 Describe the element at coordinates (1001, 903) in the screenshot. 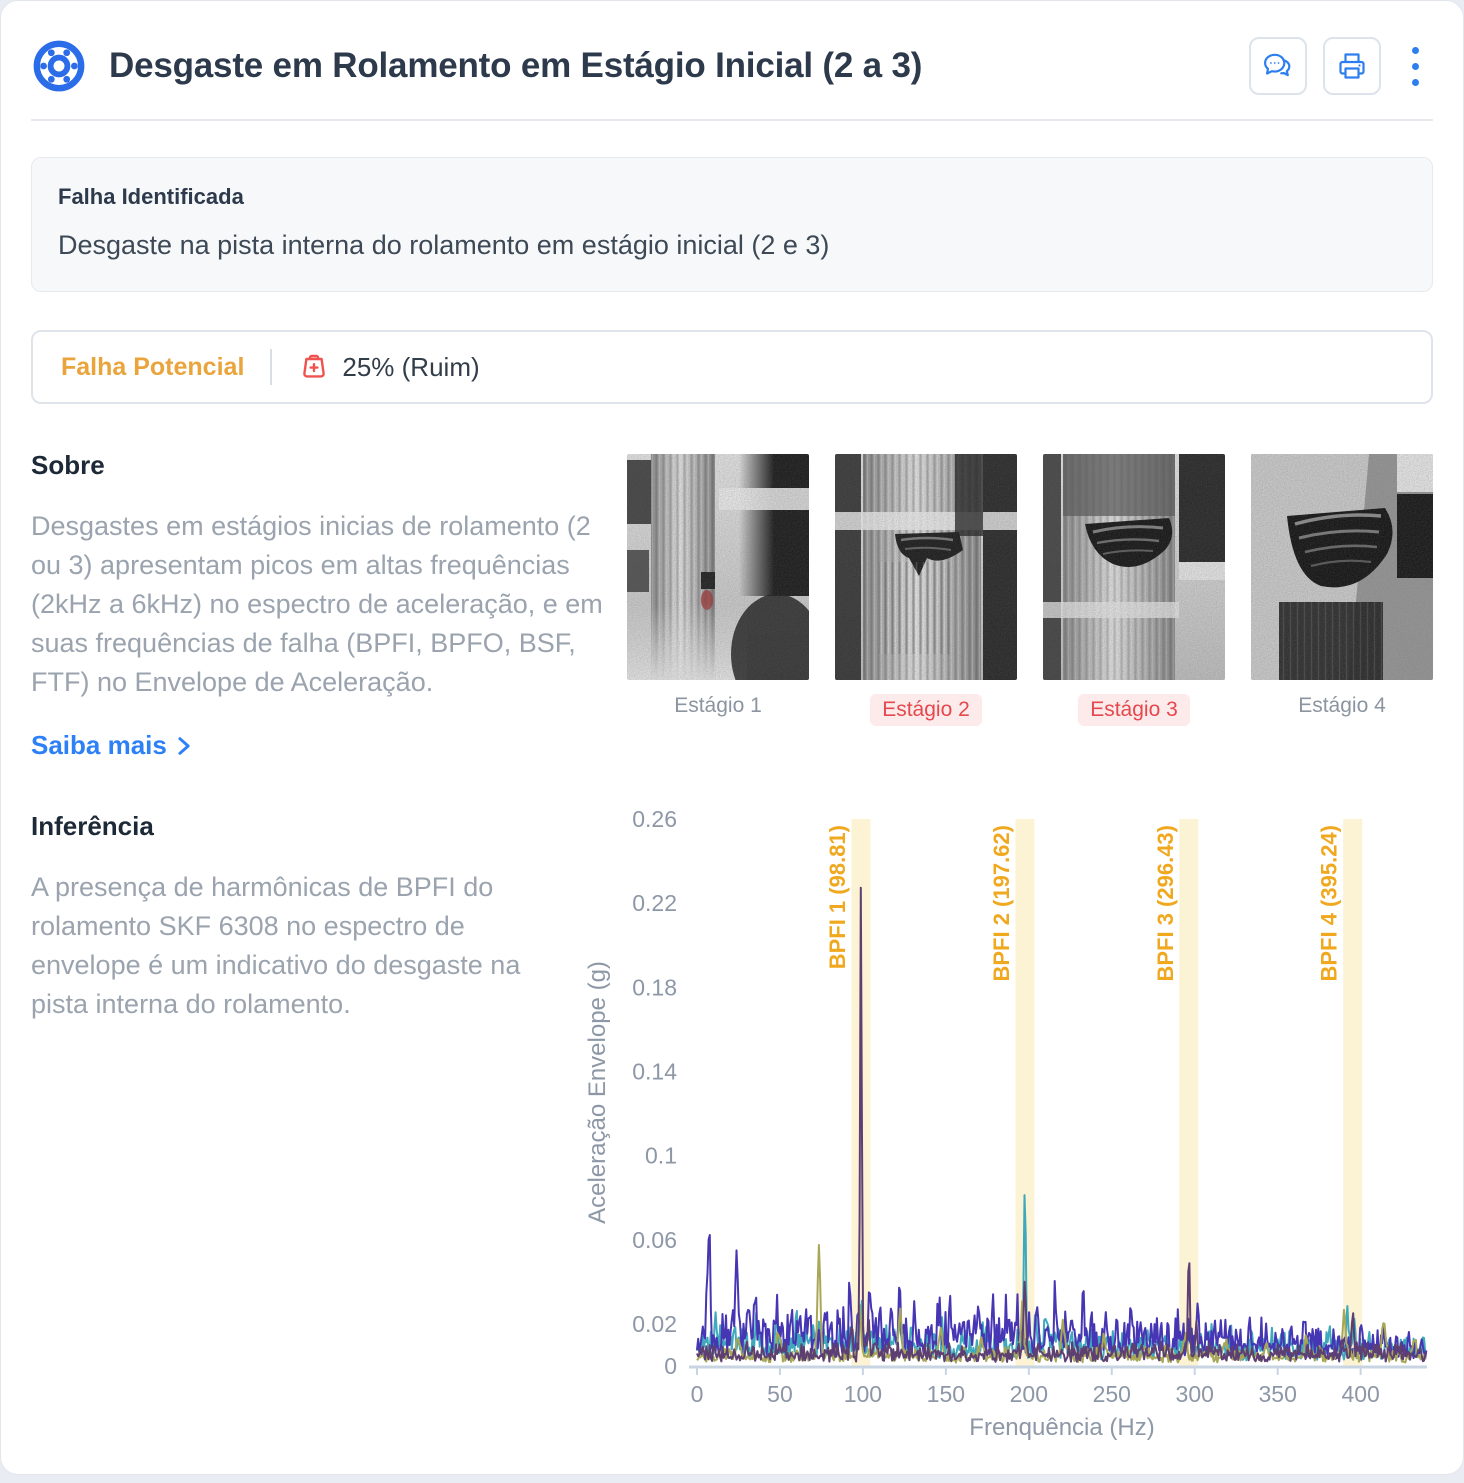

I see `bpfi-band-label-2: BPFI 2 (197.62)` at that location.